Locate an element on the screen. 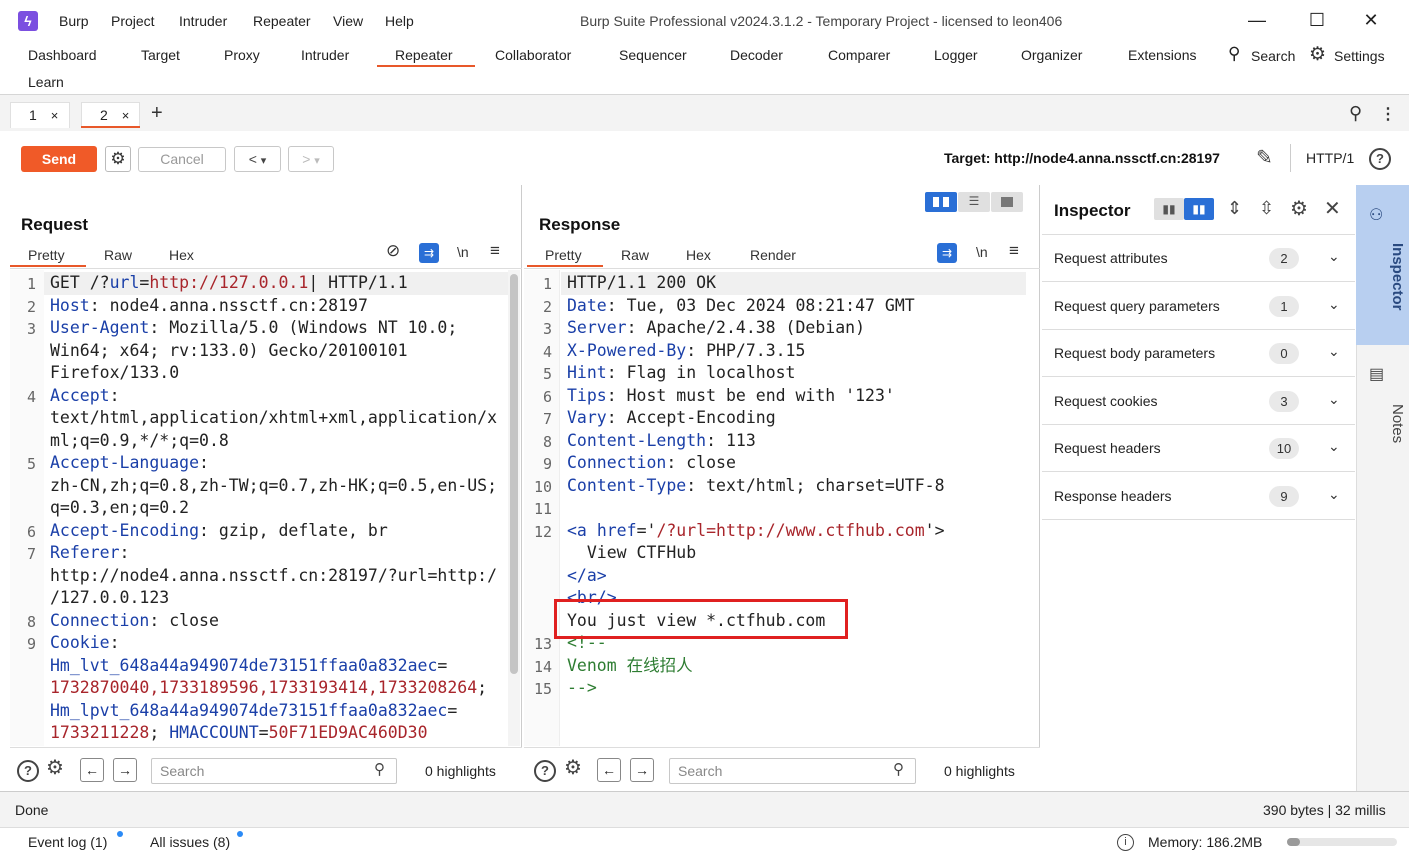 The width and height of the screenshot is (1409, 865). layout-side-by-side-icon is located at coordinates (941, 202).